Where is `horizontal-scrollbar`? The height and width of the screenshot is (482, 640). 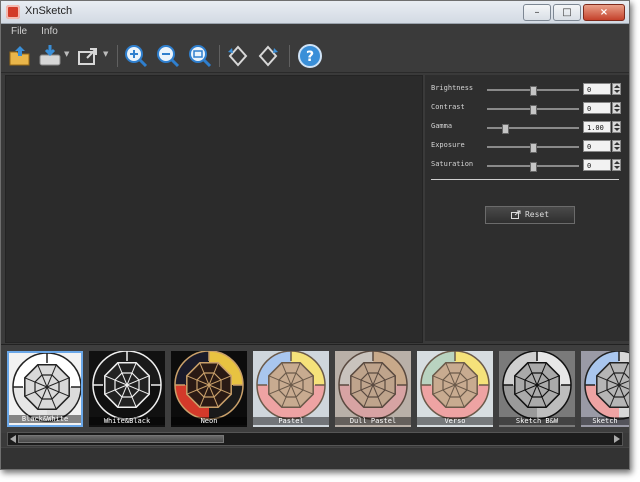 horizontal-scrollbar is located at coordinates (315, 439).